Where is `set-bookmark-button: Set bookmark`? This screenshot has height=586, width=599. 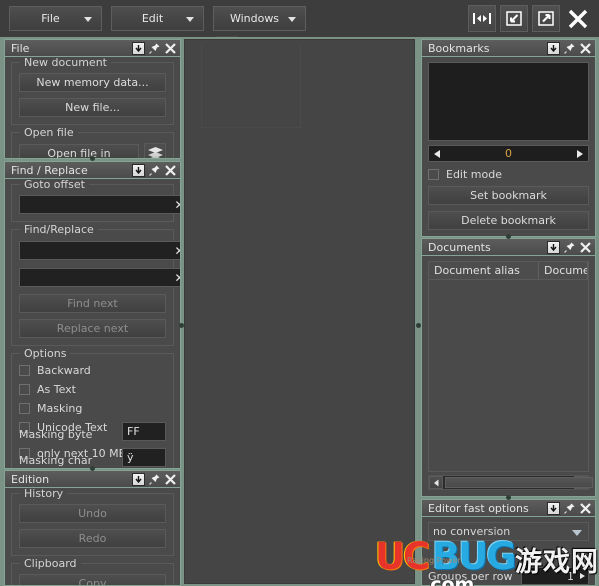 set-bookmark-button: Set bookmark is located at coordinates (508, 195).